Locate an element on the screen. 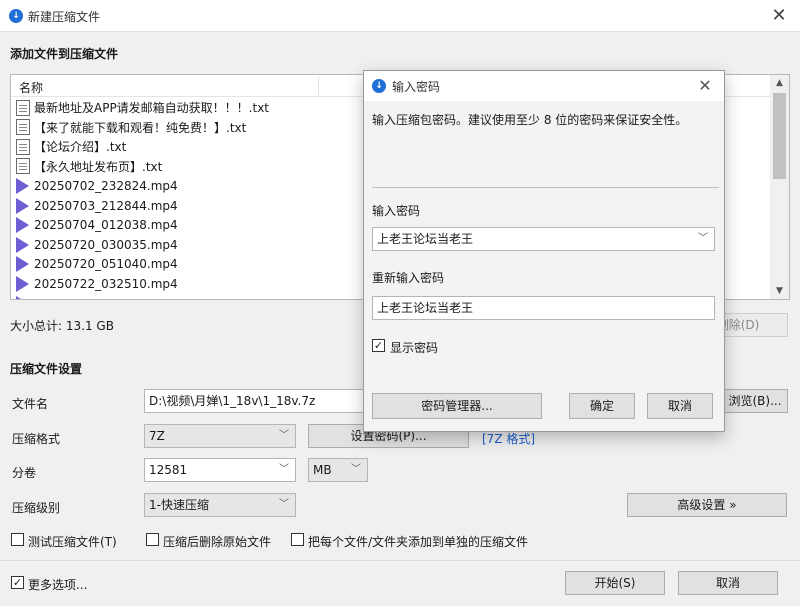 This screenshot has height=606, width=800. file-list-item: 20250722_032510.mp4 is located at coordinates (97, 283).